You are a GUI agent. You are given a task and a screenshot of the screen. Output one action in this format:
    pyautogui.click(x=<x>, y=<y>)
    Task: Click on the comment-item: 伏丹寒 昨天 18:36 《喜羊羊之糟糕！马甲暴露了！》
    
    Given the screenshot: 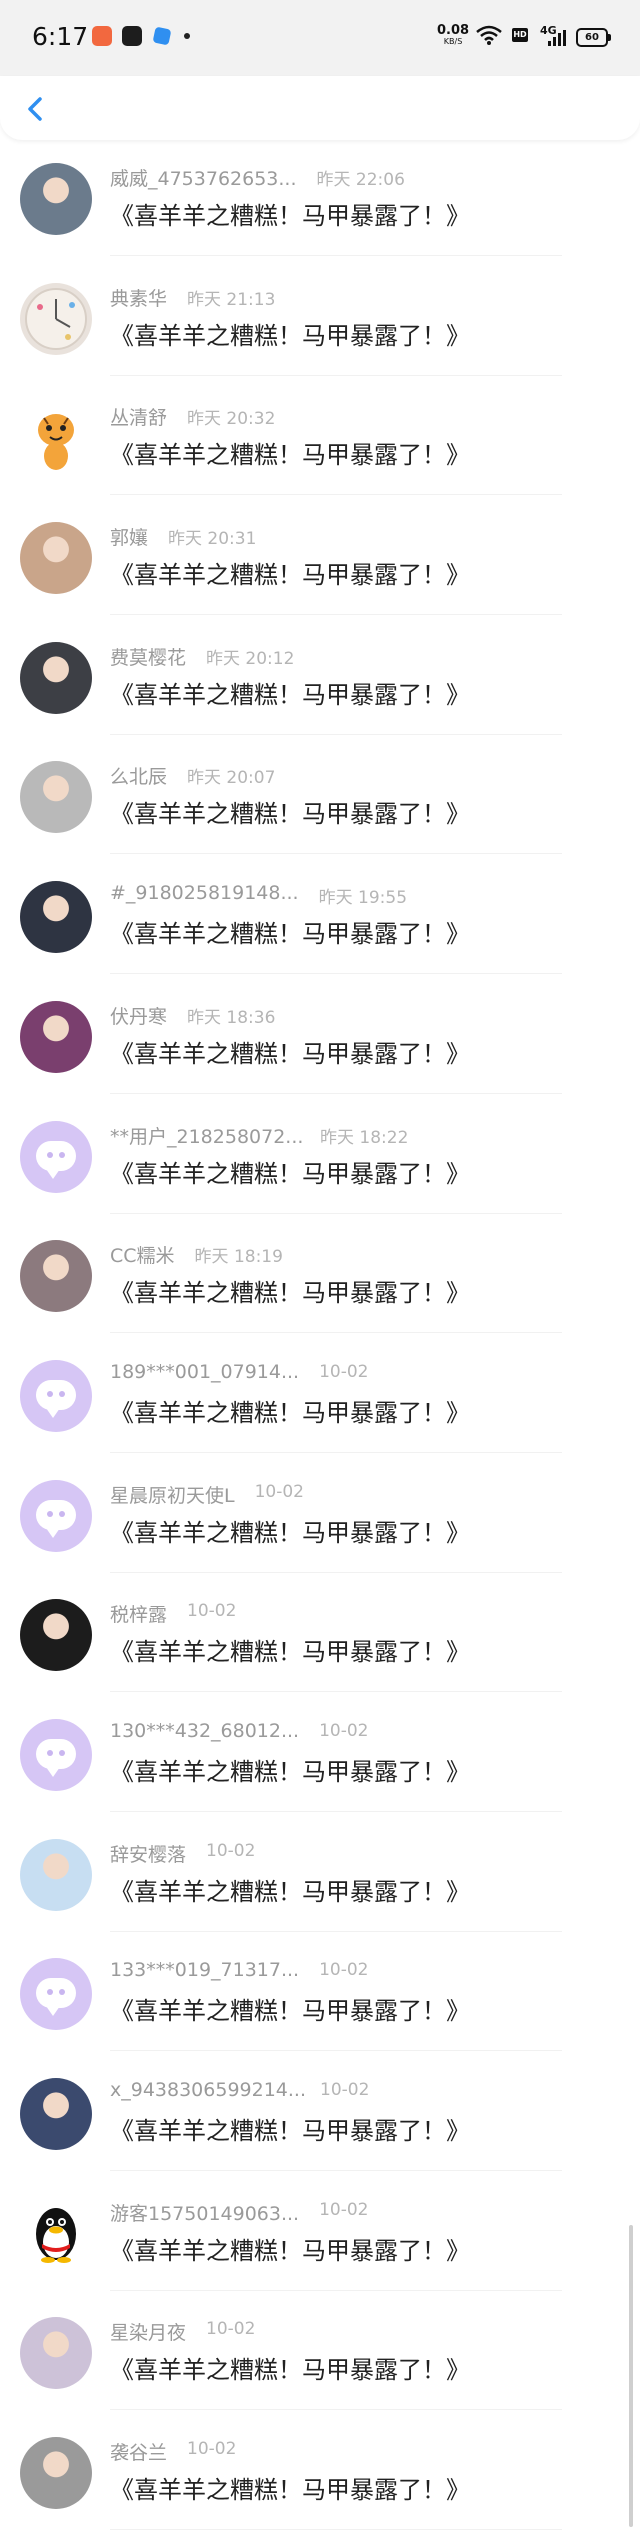 What is the action you would take?
    pyautogui.click(x=320, y=1052)
    